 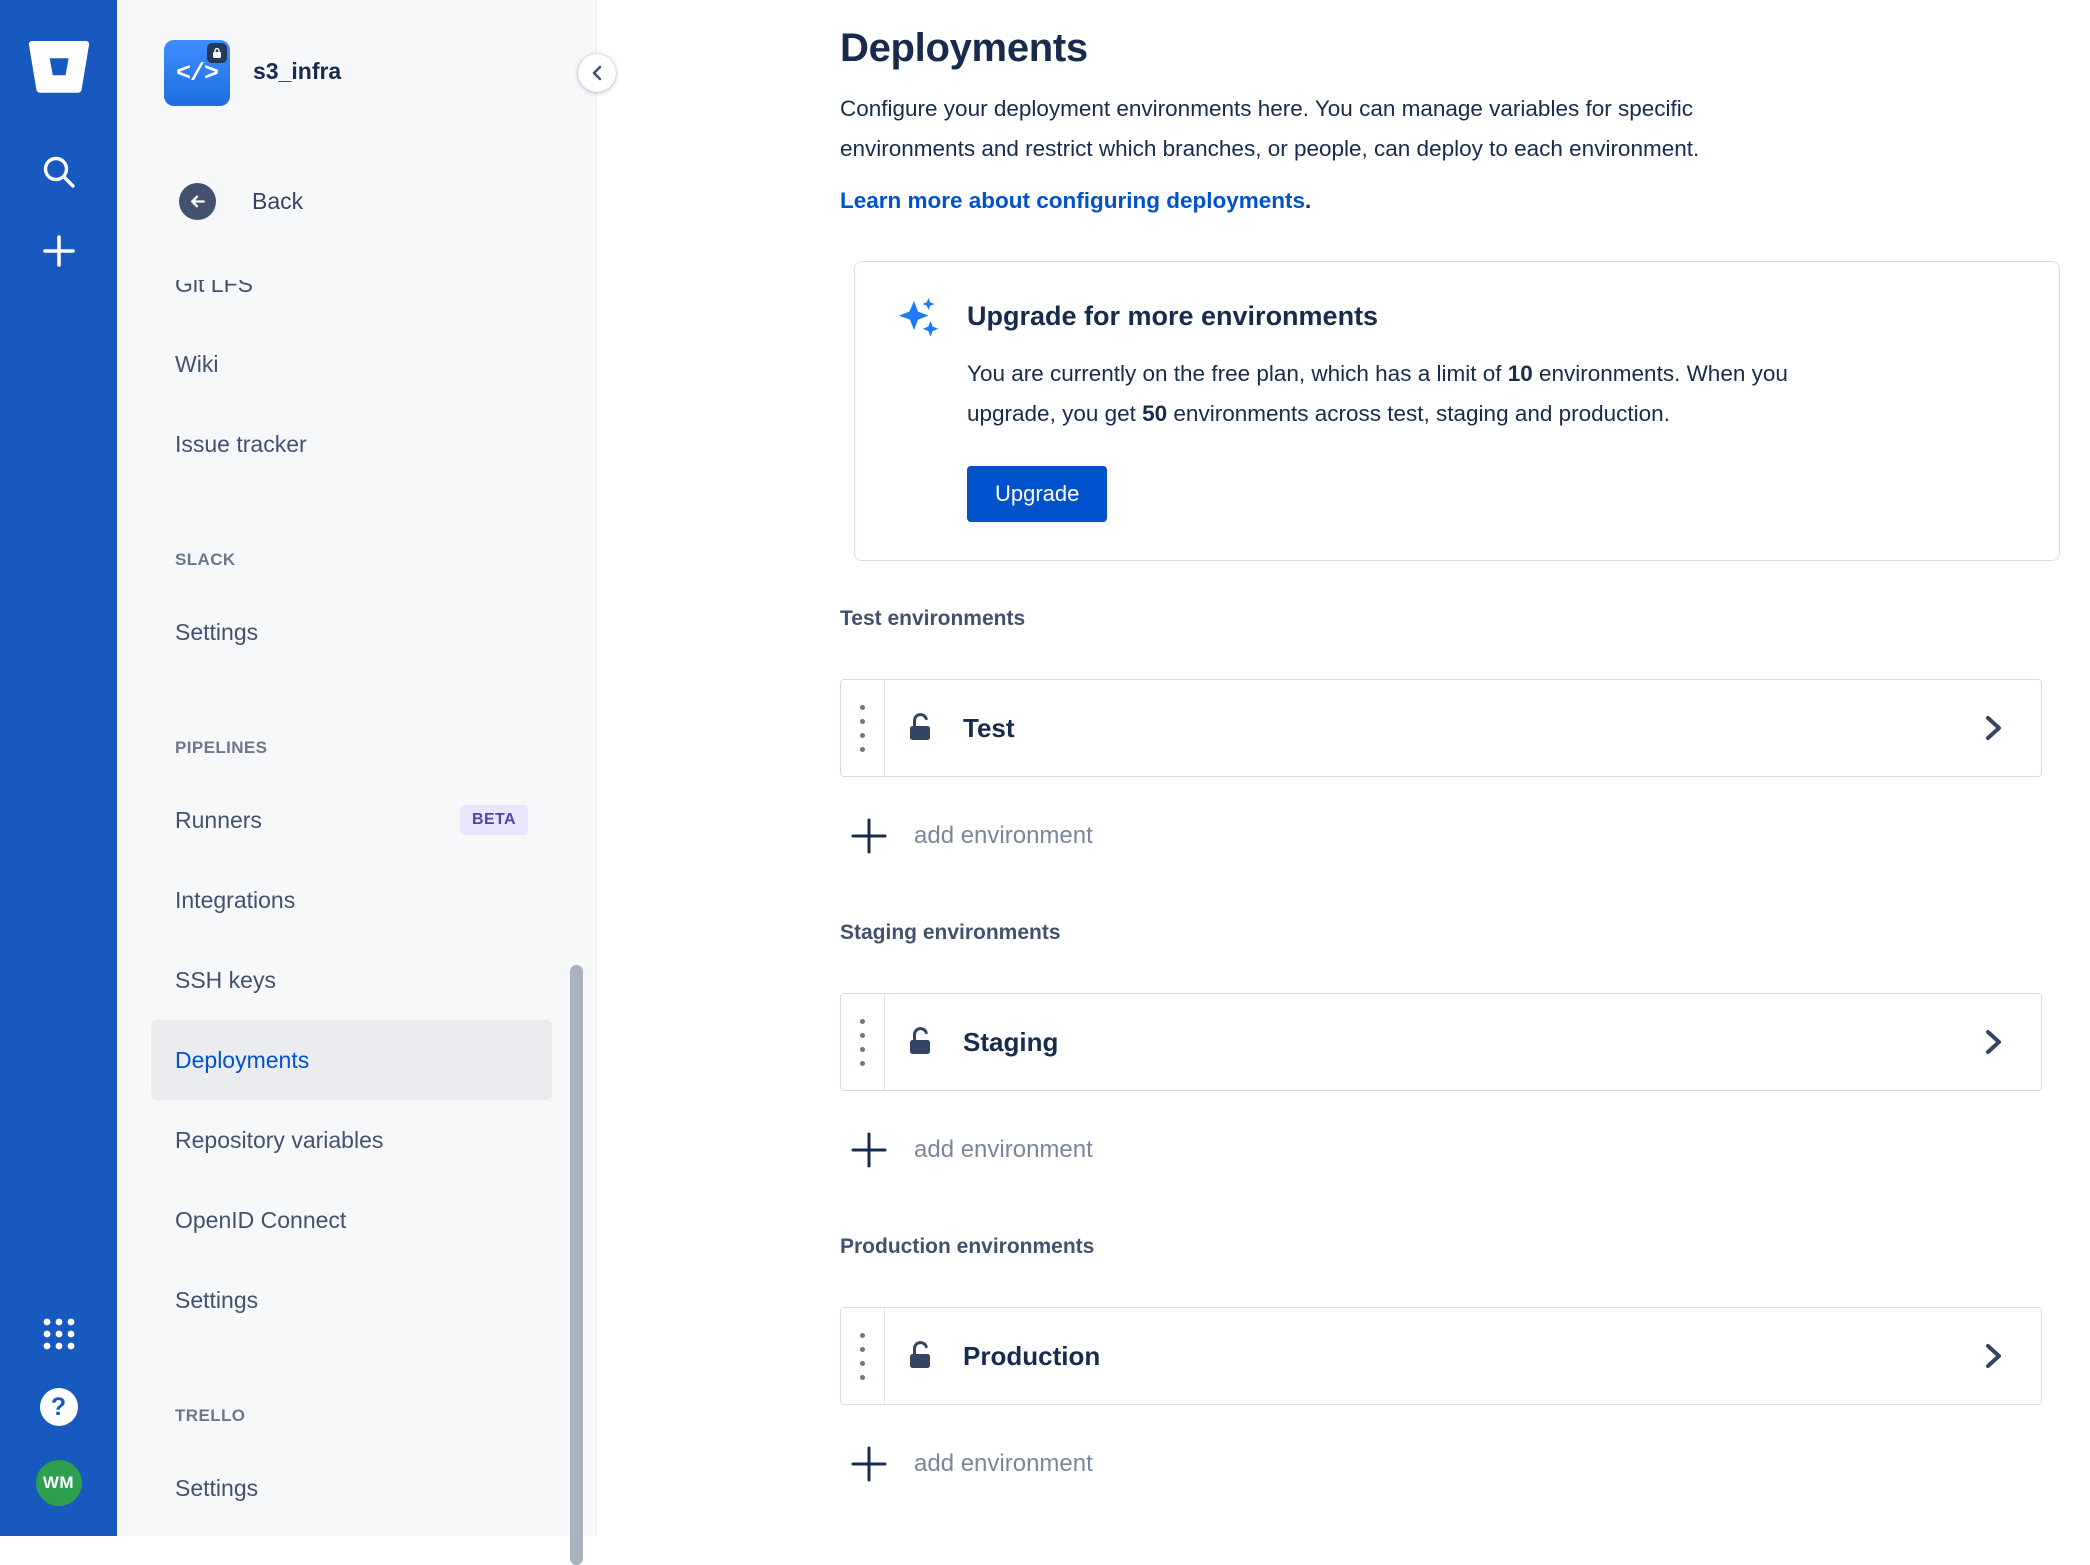 I want to click on environment-name: Production, so click(x=1032, y=1355).